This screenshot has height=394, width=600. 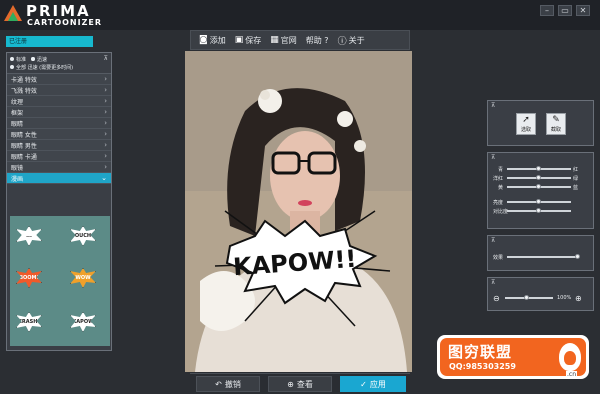 I want to click on slider-right-label: 绿, so click(x=576, y=178).